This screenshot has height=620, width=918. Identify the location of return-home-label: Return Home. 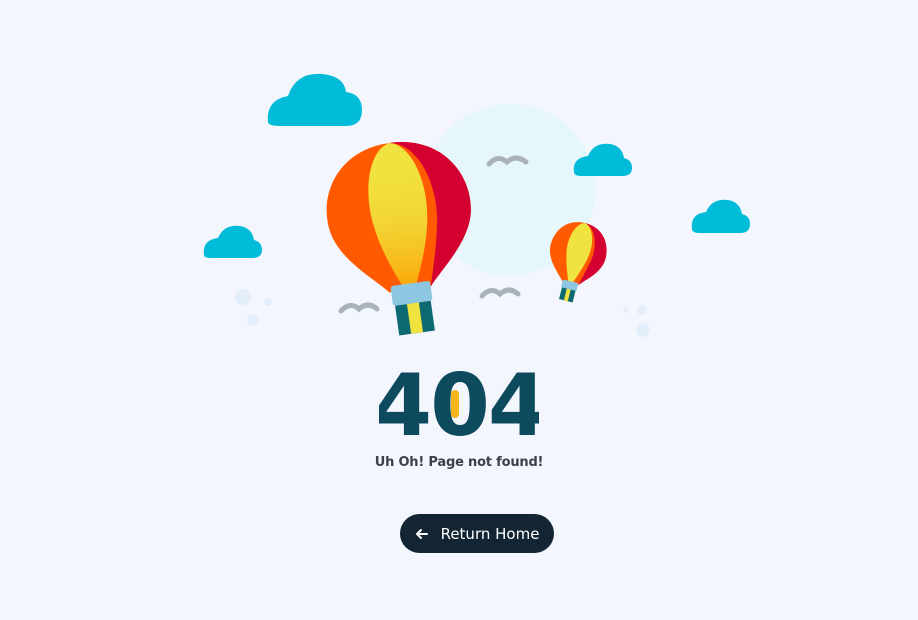
(490, 533).